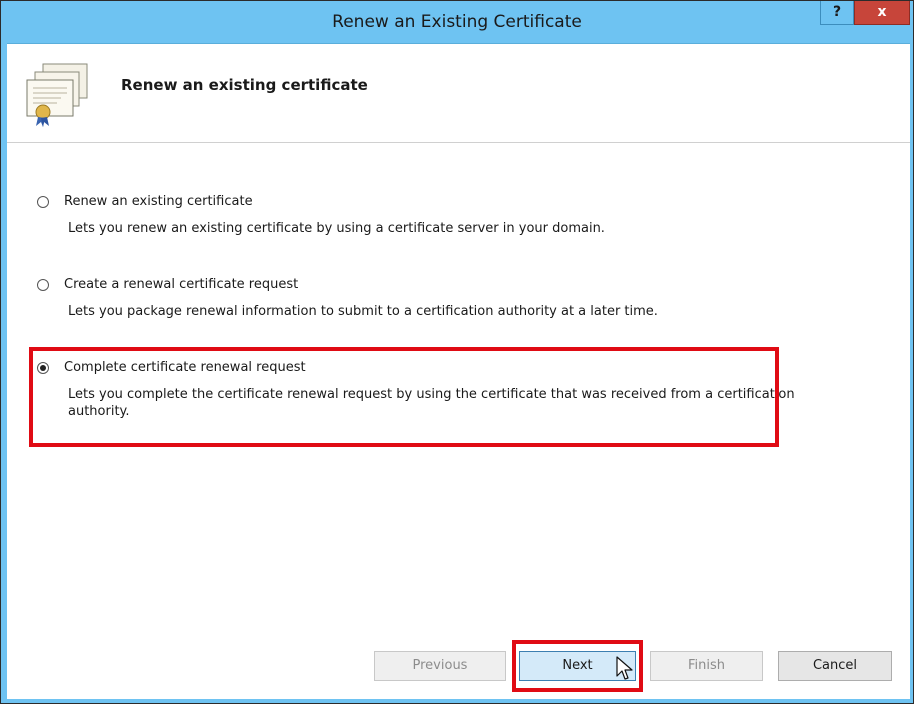  What do you see at coordinates (835, 666) in the screenshot?
I see `cancel-button: Cancel` at bounding box center [835, 666].